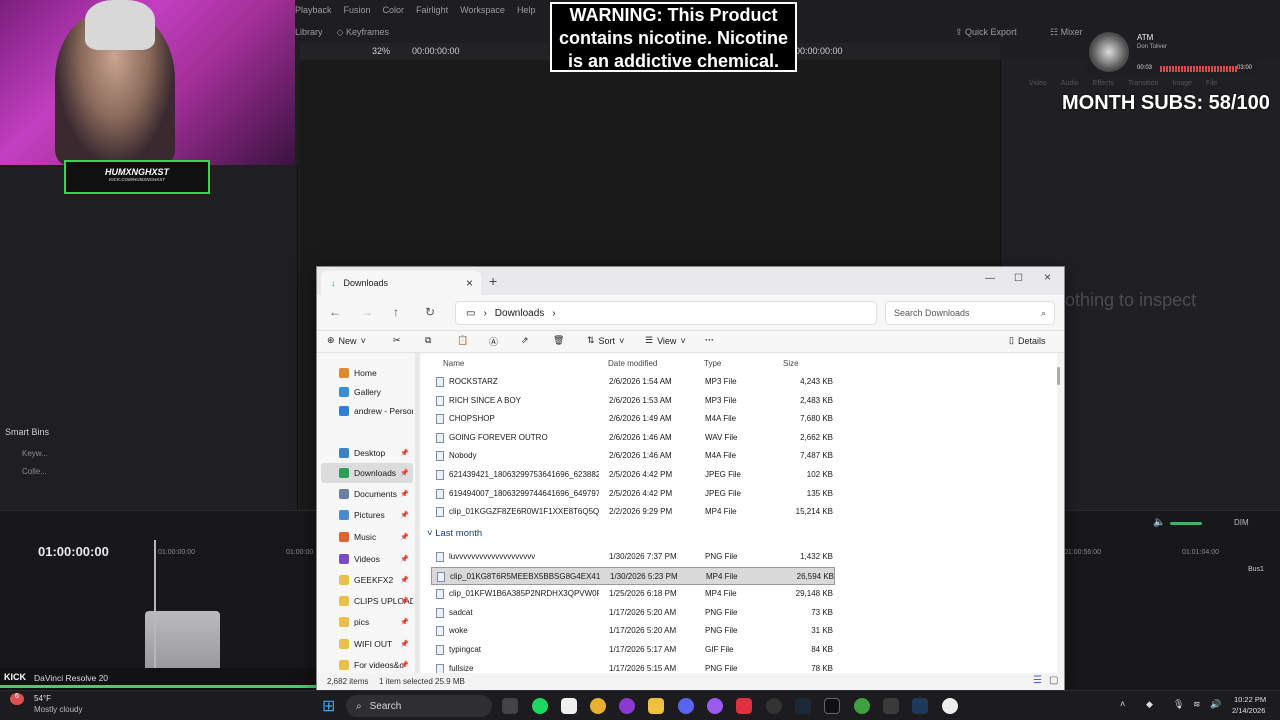  I want to click on close-window-button: ×, so click(1047, 277).